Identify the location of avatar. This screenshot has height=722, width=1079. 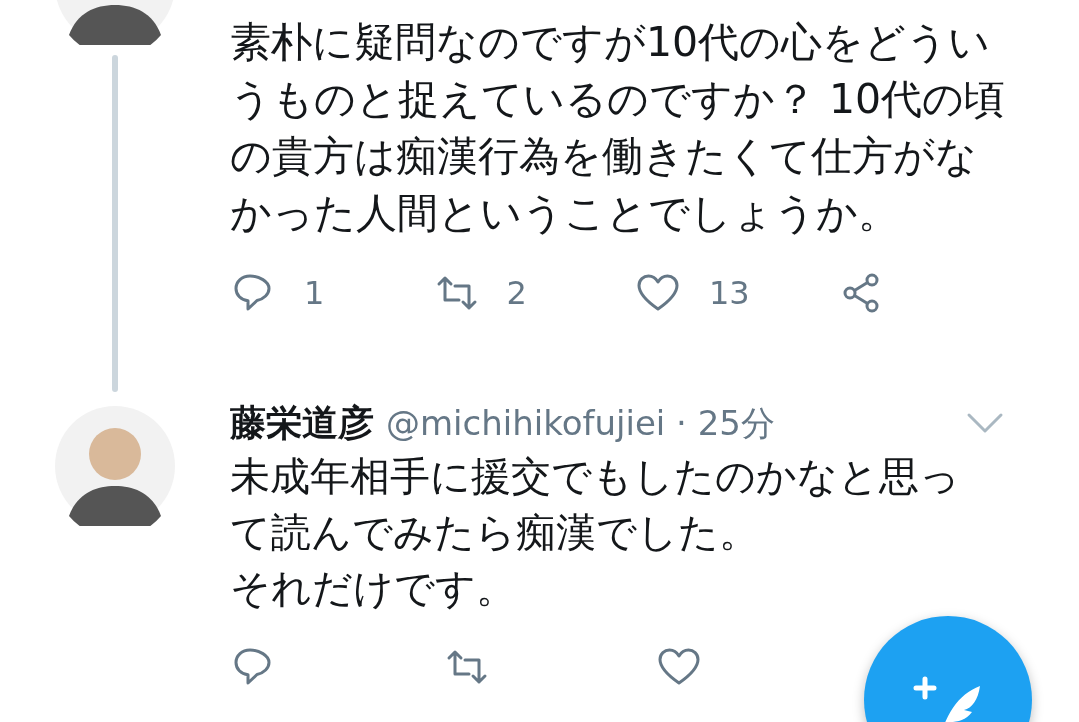
(115, 466).